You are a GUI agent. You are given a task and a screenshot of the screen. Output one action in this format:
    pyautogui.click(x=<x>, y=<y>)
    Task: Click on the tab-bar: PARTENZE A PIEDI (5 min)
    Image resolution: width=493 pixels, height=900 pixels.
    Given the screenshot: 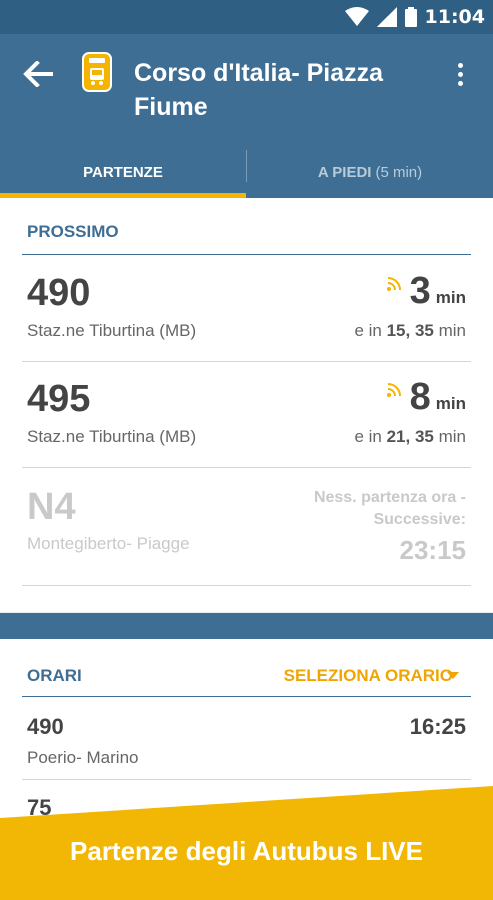 What is the action you would take?
    pyautogui.click(x=246, y=172)
    